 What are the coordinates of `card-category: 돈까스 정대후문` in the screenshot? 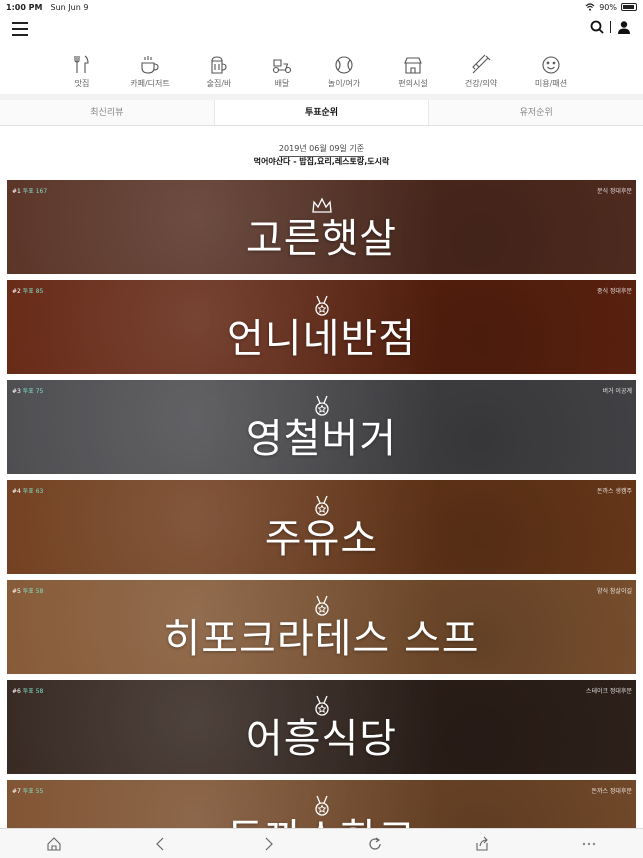 It's located at (611, 791).